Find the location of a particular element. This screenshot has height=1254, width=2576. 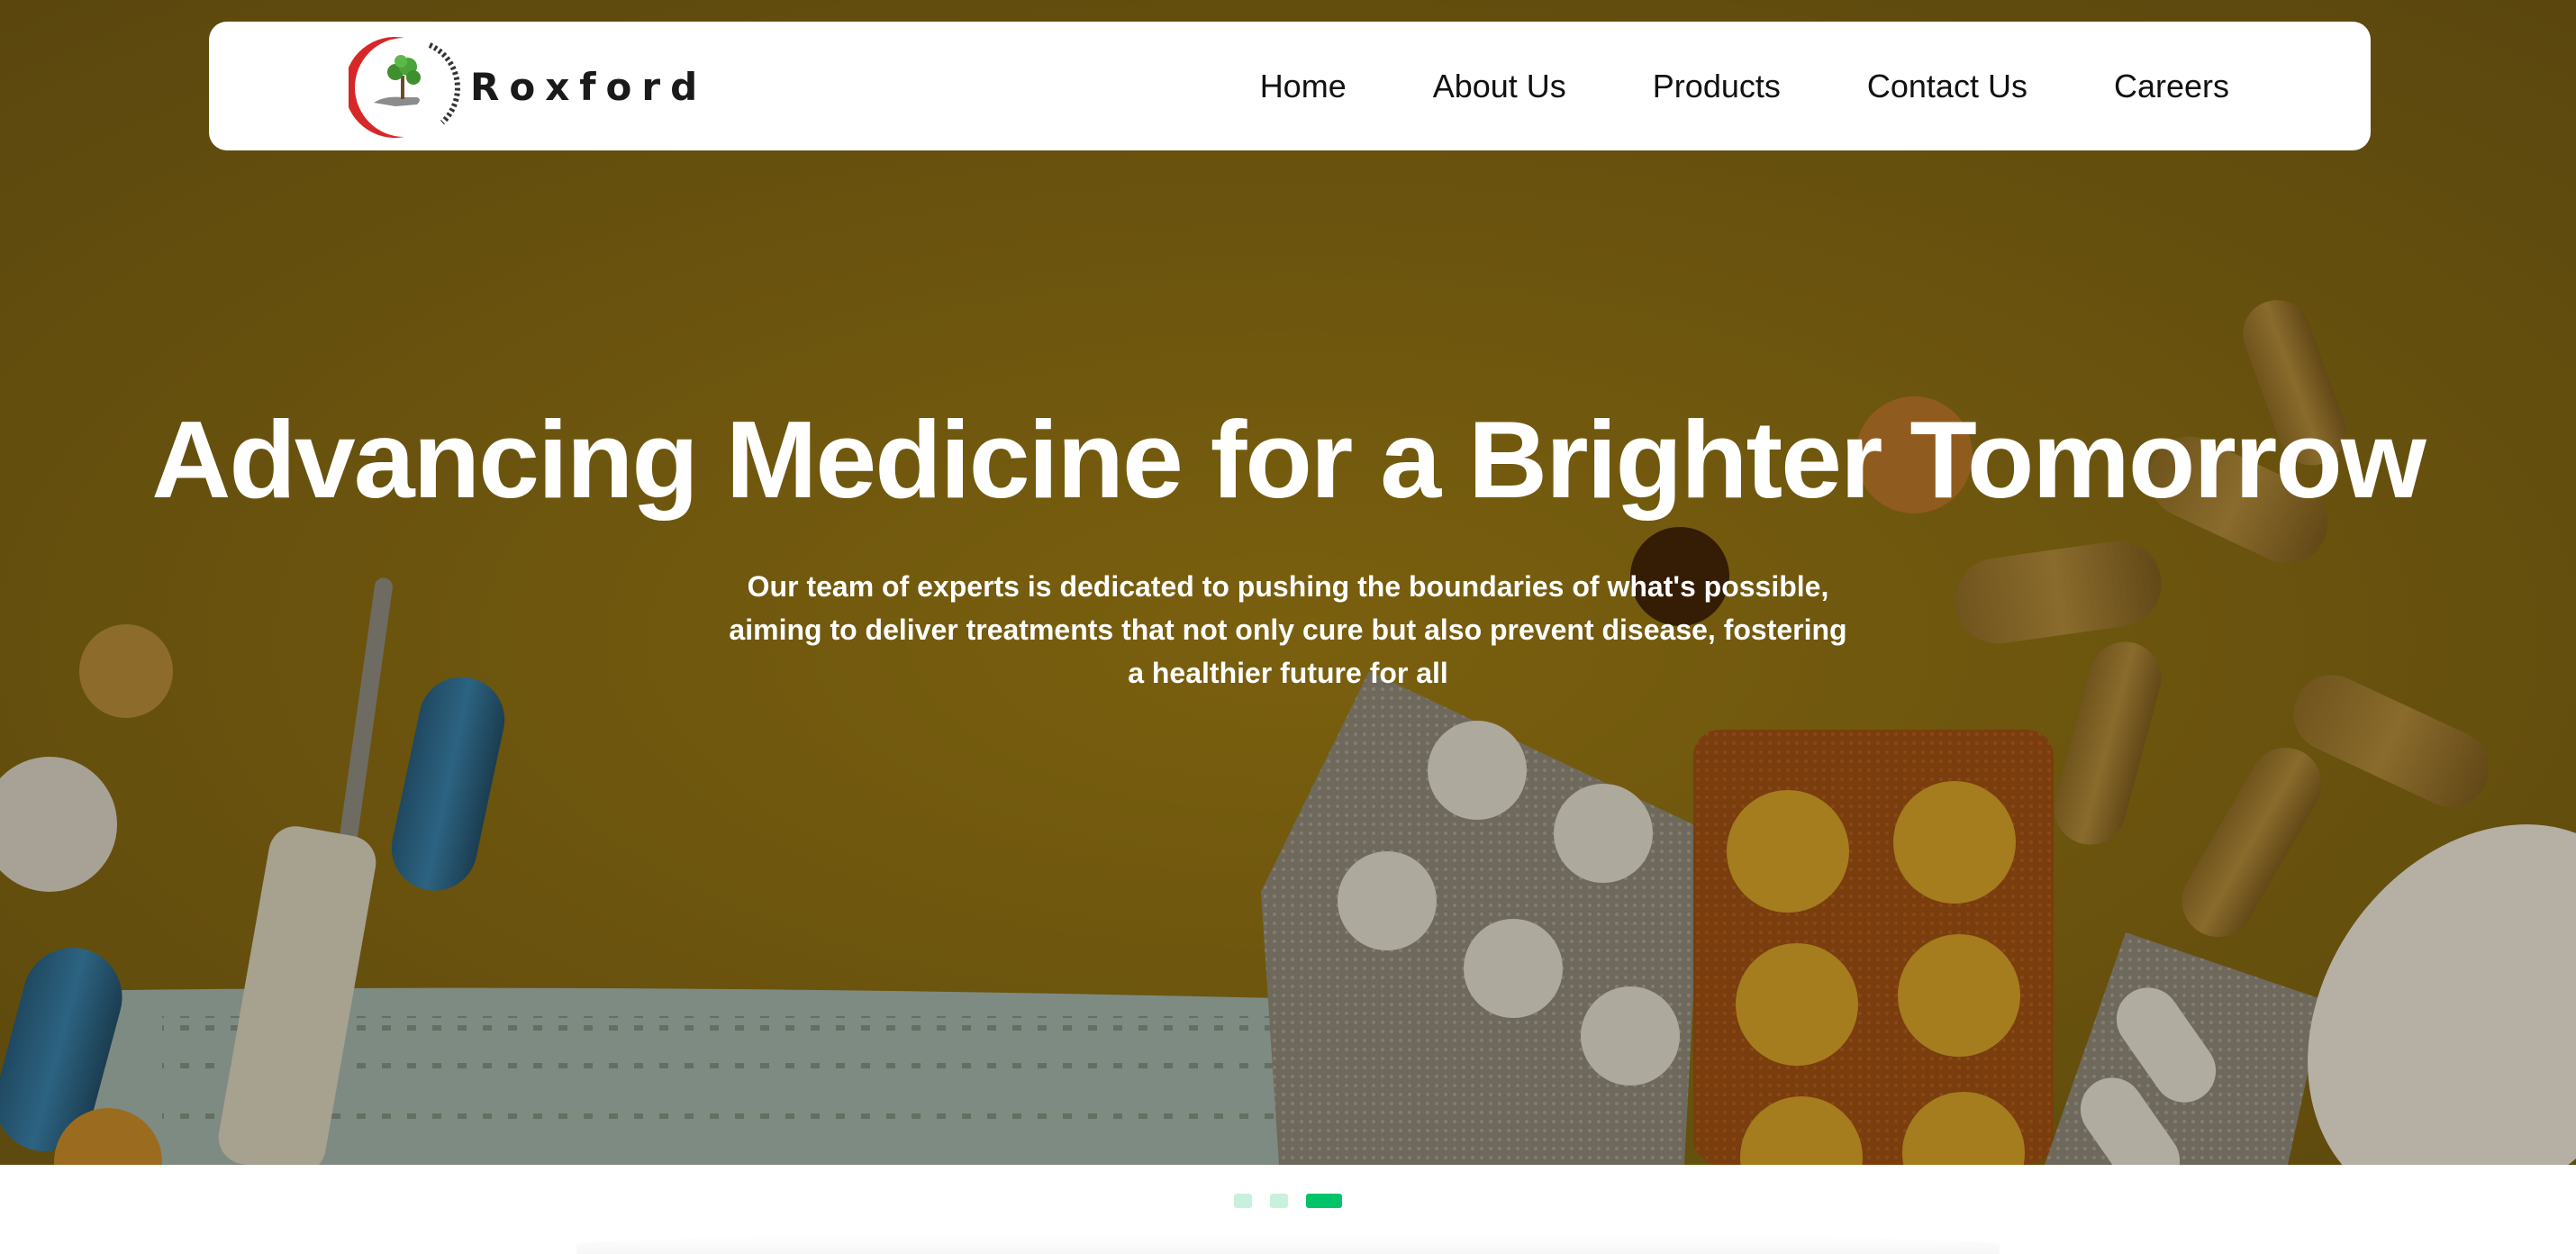

section-divider-shadow is located at coordinates (1288, 1244).